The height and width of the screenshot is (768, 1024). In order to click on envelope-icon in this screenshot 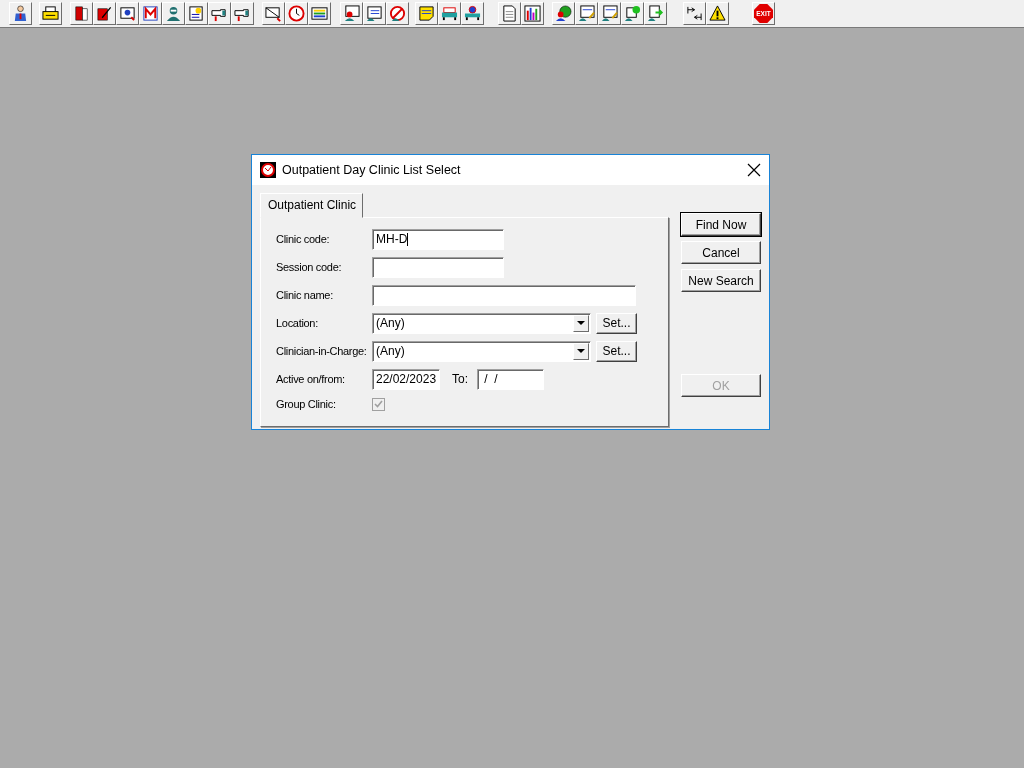, I will do `click(273, 13)`.